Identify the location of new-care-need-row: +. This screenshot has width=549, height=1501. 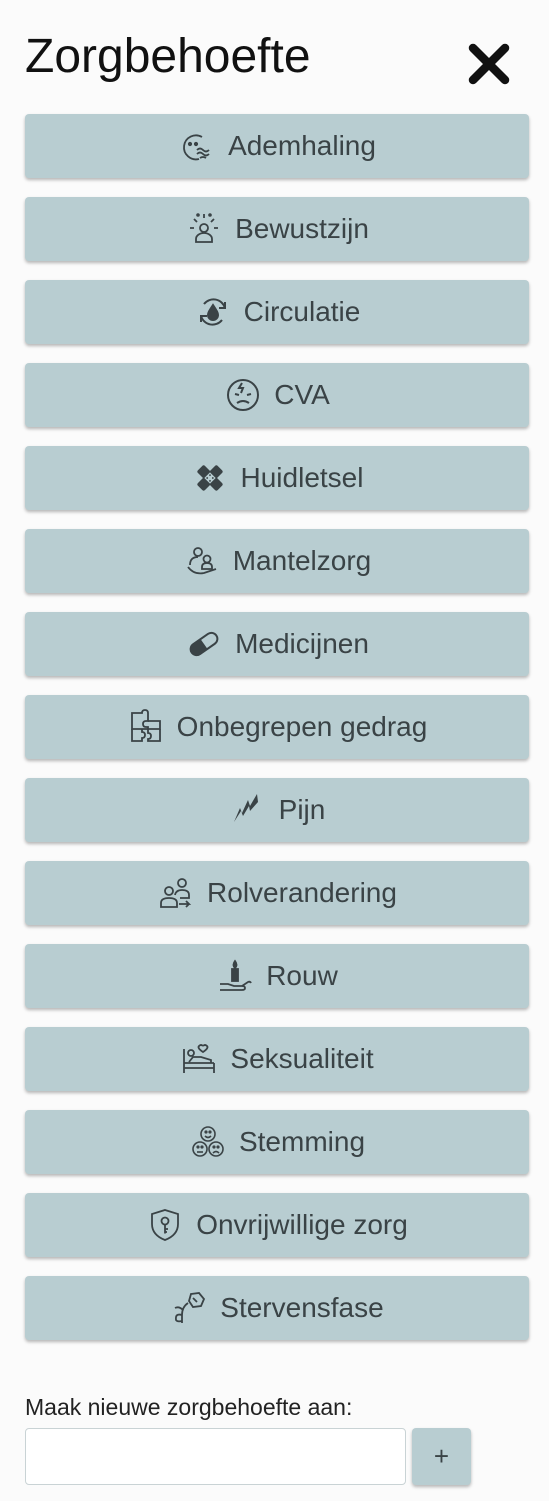
(277, 1457).